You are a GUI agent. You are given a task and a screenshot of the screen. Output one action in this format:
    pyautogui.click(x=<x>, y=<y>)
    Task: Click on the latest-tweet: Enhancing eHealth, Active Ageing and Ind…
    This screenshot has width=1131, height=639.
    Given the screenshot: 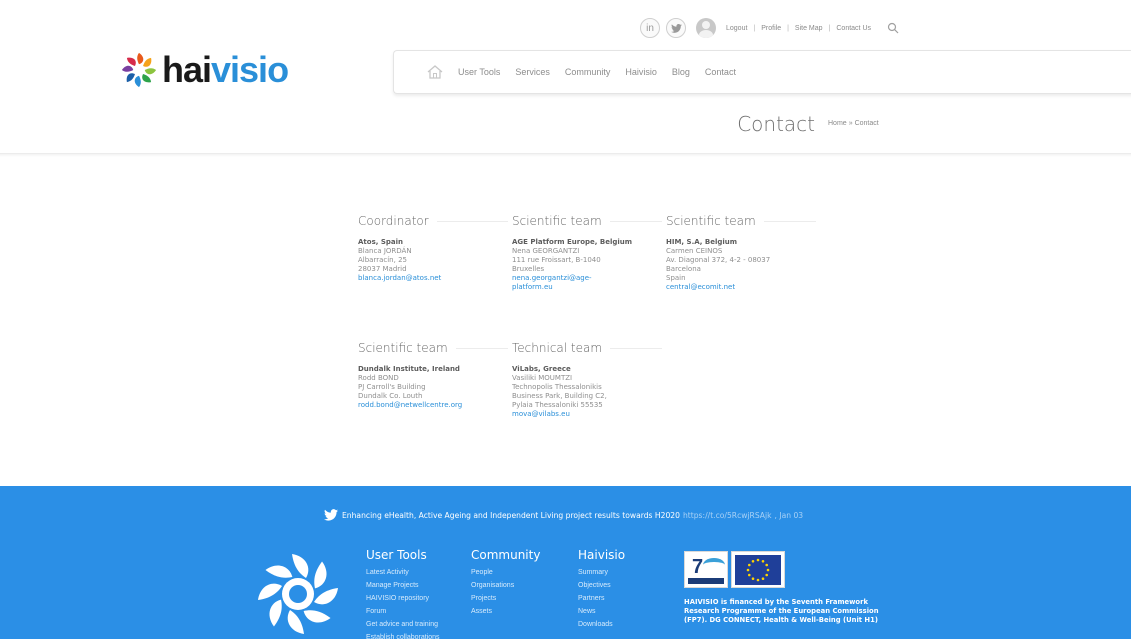 What is the action you would take?
    pyautogui.click(x=563, y=515)
    